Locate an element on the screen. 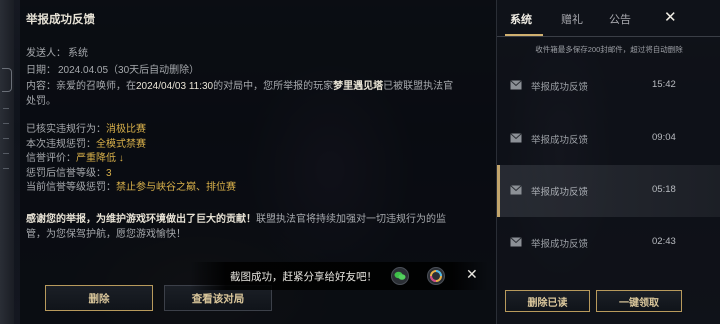 The height and width of the screenshot is (324, 720). mail-tabs: 系统 赠礼 公告 ✕ is located at coordinates (608, 18).